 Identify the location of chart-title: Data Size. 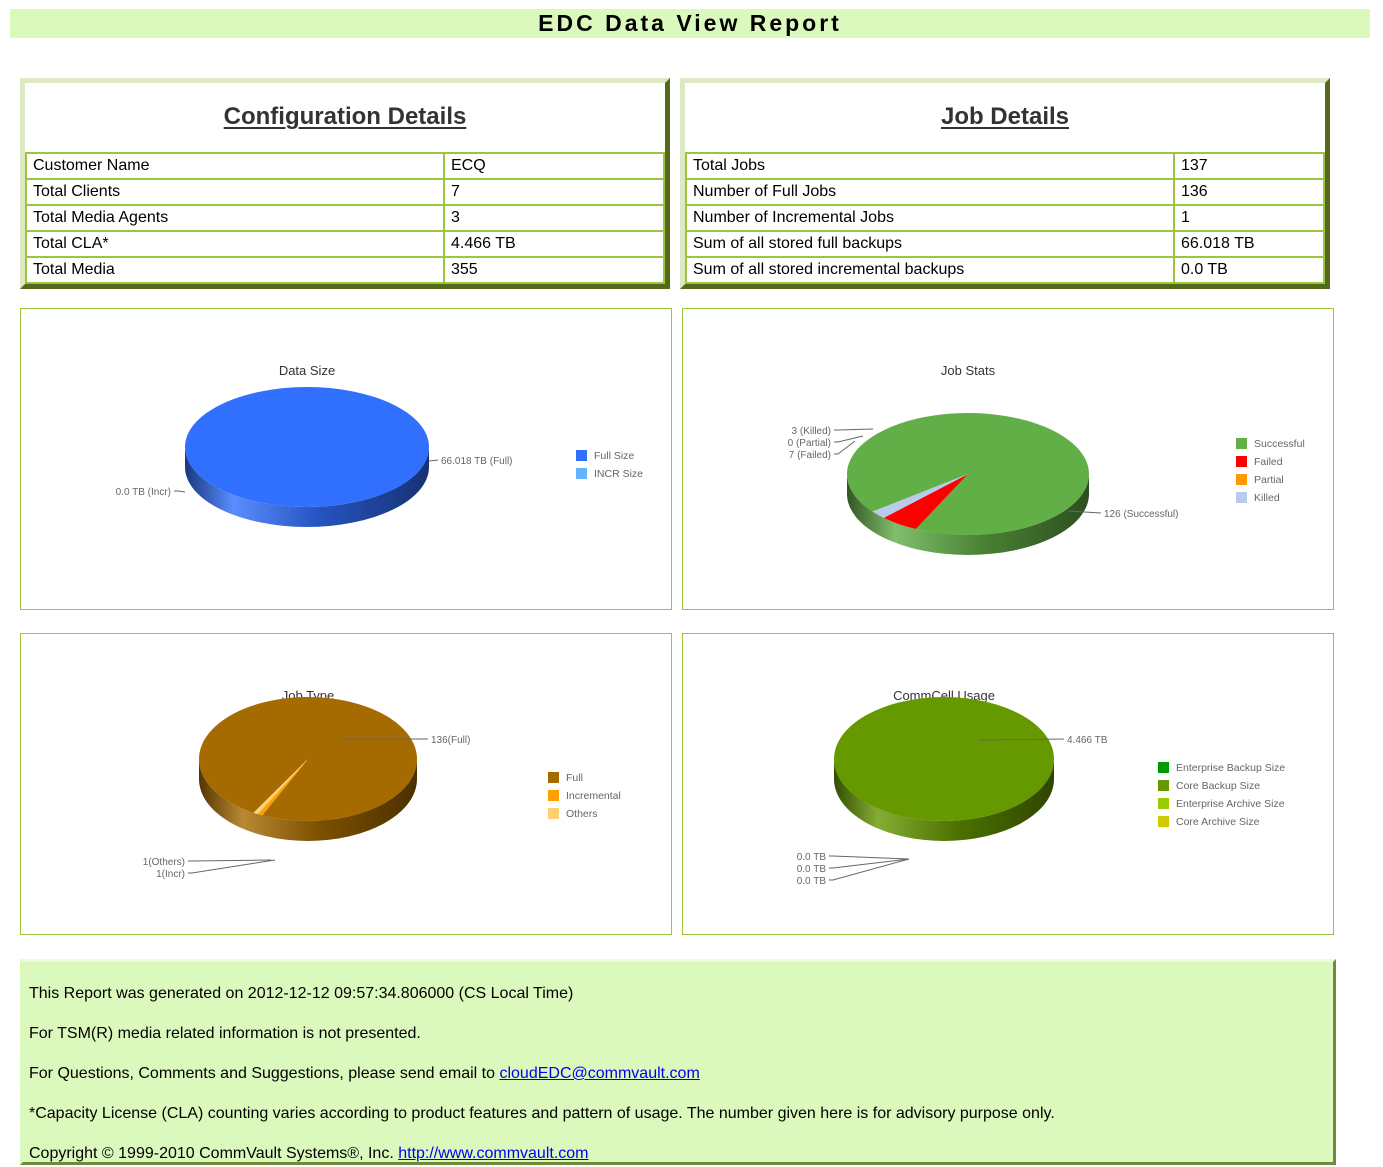
(307, 370).